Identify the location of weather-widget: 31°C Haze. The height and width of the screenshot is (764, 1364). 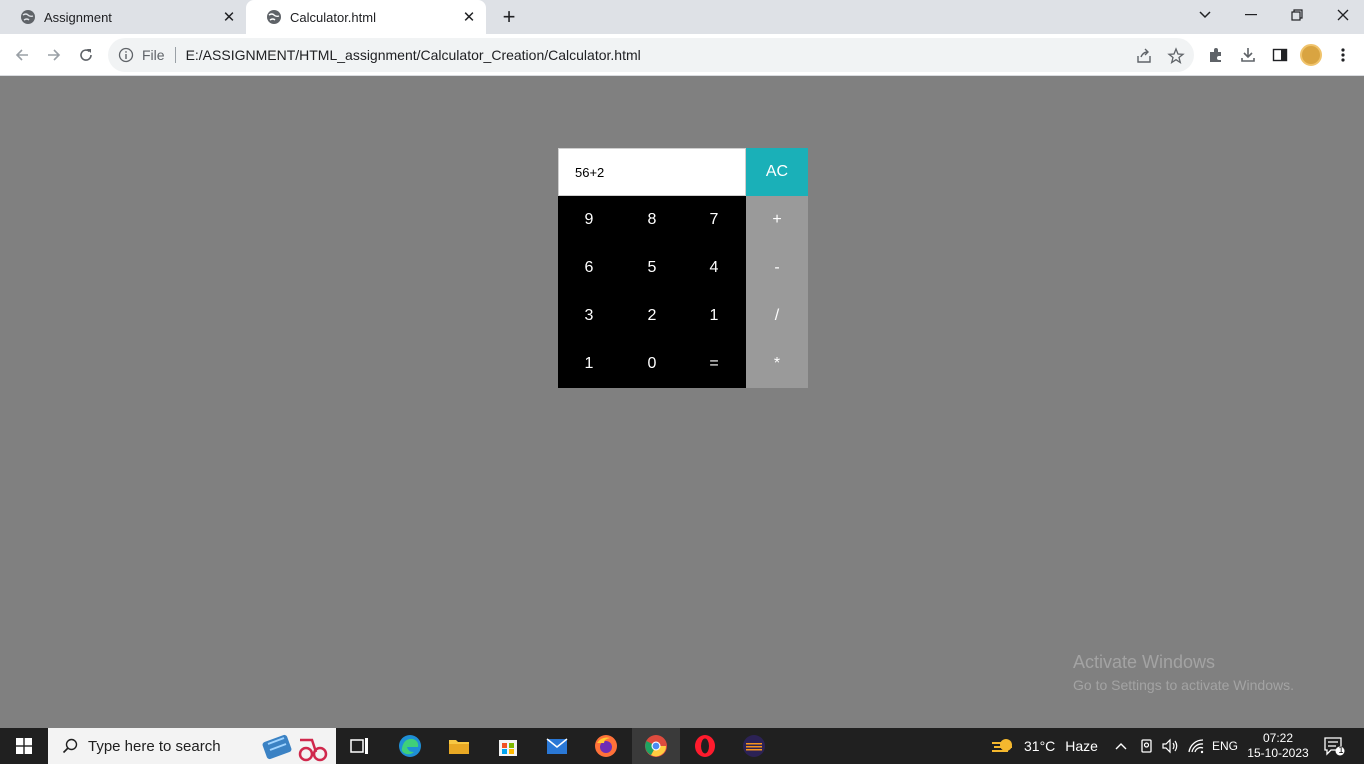
(1044, 746).